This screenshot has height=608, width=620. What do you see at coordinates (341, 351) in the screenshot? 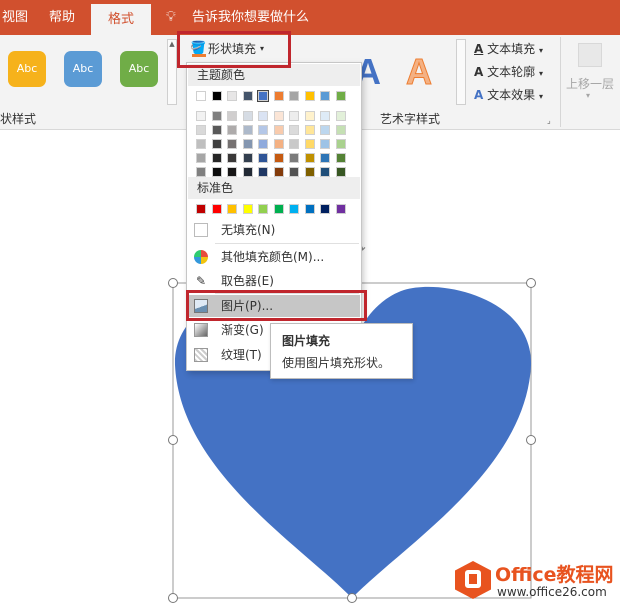
I see `picture-fill-tooltip: 图片填充 使用图片填充形状。` at bounding box center [341, 351].